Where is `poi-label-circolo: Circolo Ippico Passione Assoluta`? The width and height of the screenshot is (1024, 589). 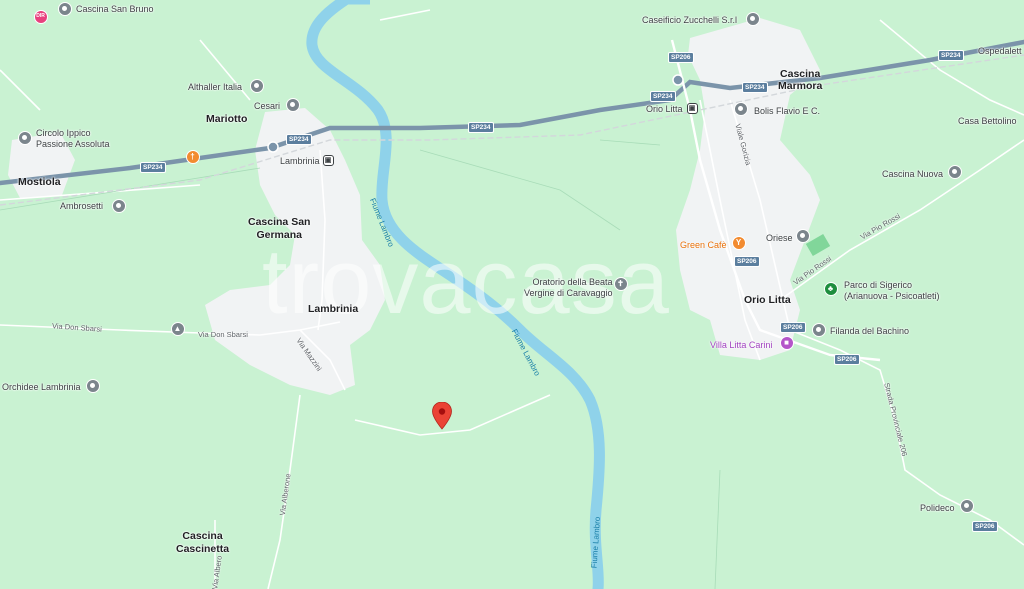
poi-label-circolo: Circolo Ippico Passione Assoluta is located at coordinates (73, 139).